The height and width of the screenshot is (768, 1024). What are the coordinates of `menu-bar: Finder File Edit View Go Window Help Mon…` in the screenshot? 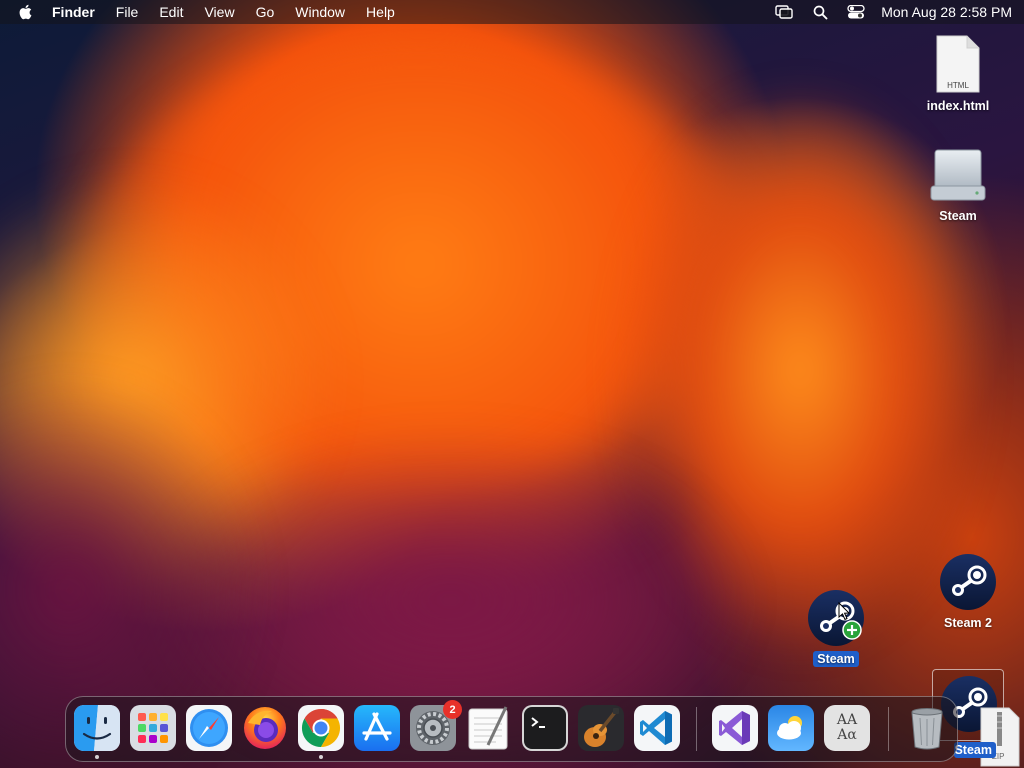 It's located at (512, 12).